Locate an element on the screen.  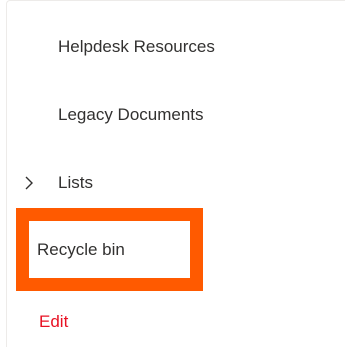
nav-item-lists: Lists is located at coordinates (75, 183).